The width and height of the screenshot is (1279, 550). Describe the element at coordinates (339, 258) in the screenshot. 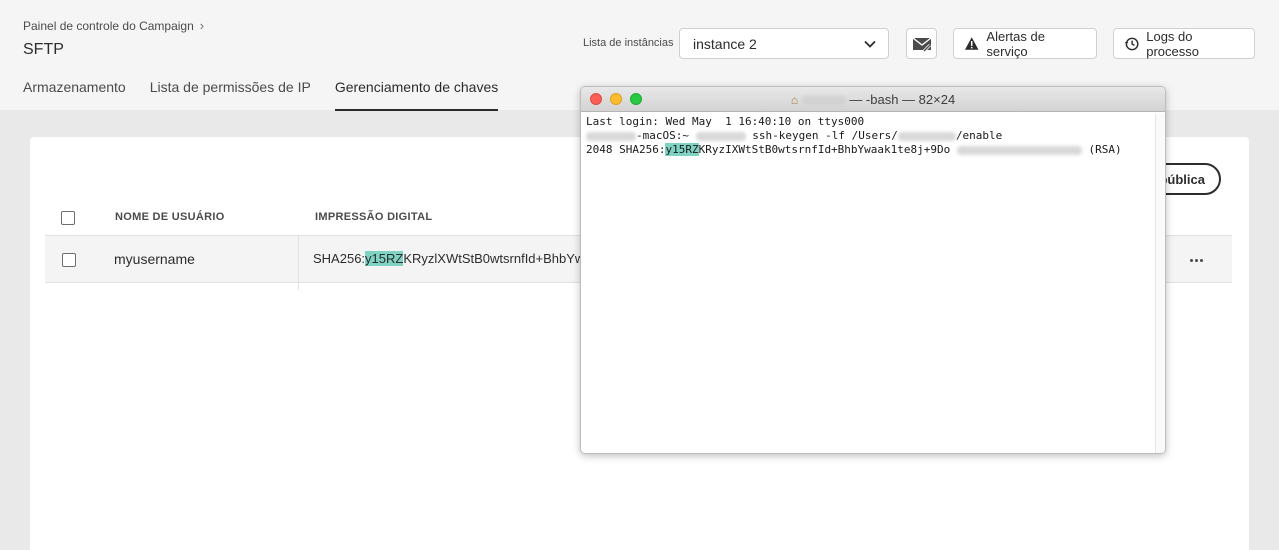

I see `fingerprint-prefix: SHA256:` at that location.